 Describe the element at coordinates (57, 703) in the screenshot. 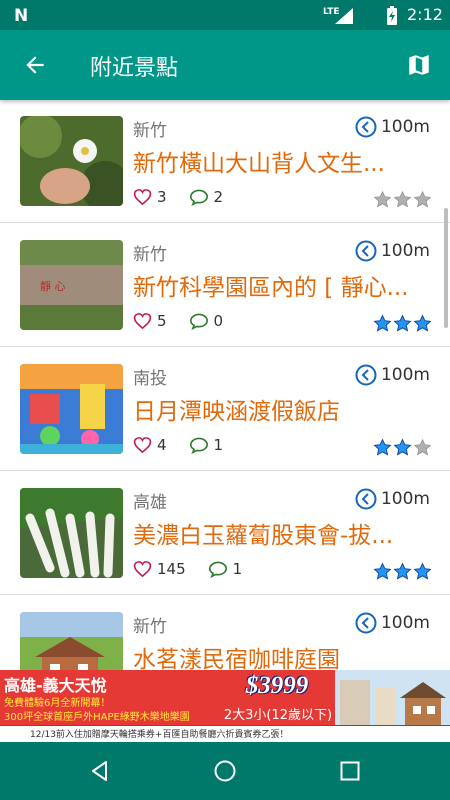

I see `ad-line-1: 免費體驗6月全新開幕！` at that location.